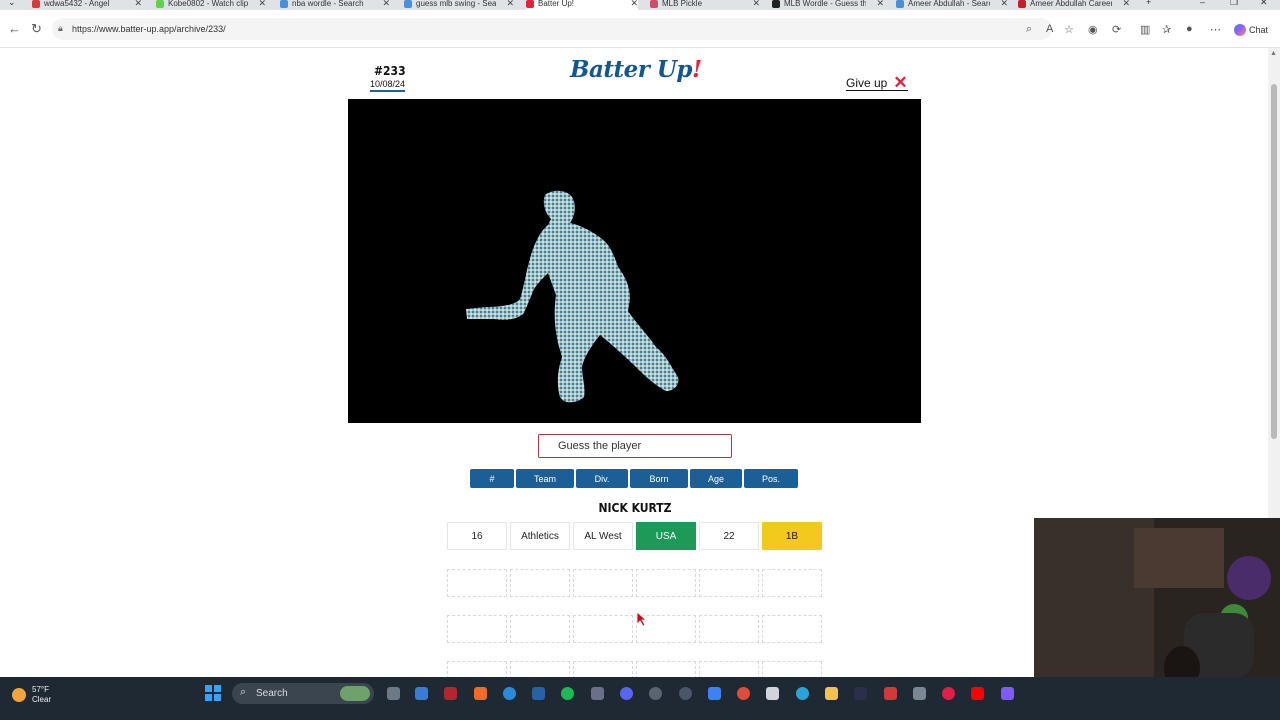  Describe the element at coordinates (626, 693) in the screenshot. I see `discord-icon` at that location.